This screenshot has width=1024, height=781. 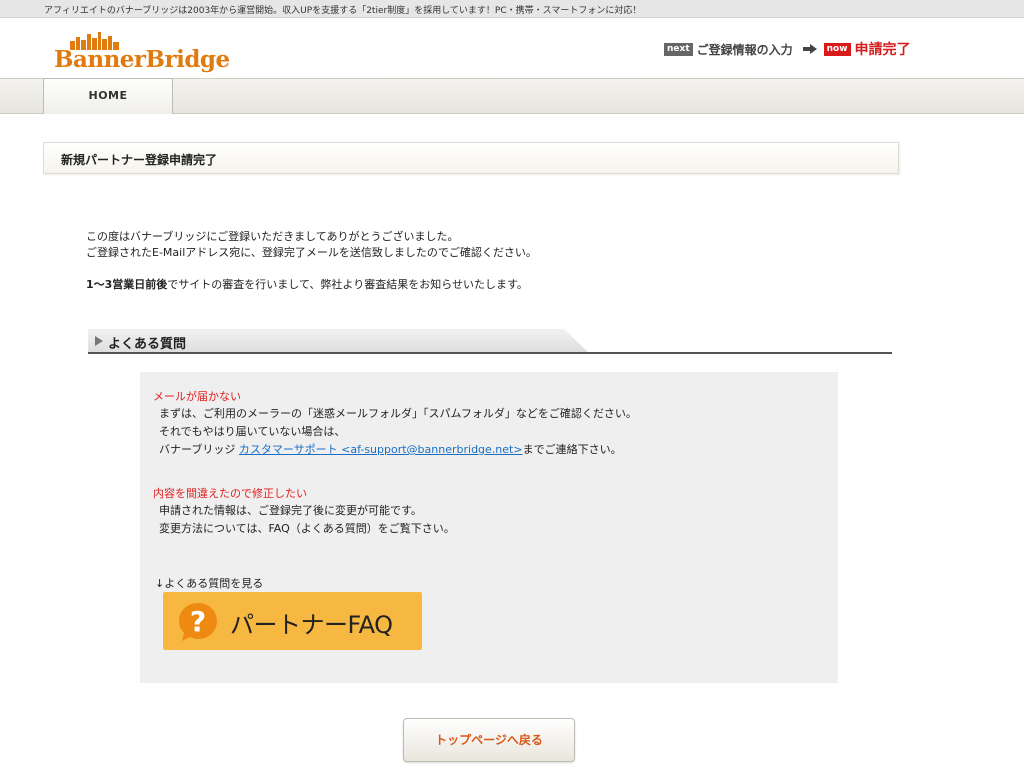 I want to click on nav-home-tab: HOME, so click(x=108, y=96).